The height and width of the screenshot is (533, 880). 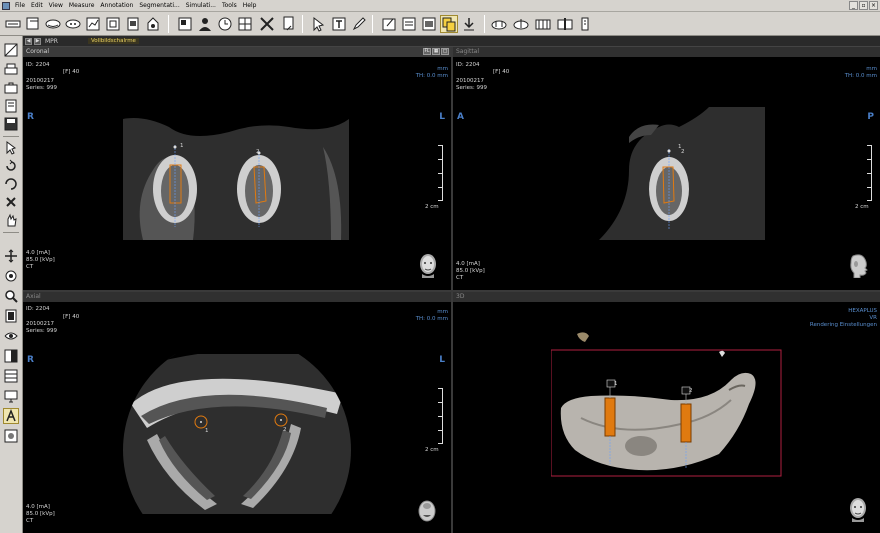 What do you see at coordinates (38, 309) in the screenshot?
I see `axial-patient-id: ID: 2204` at bounding box center [38, 309].